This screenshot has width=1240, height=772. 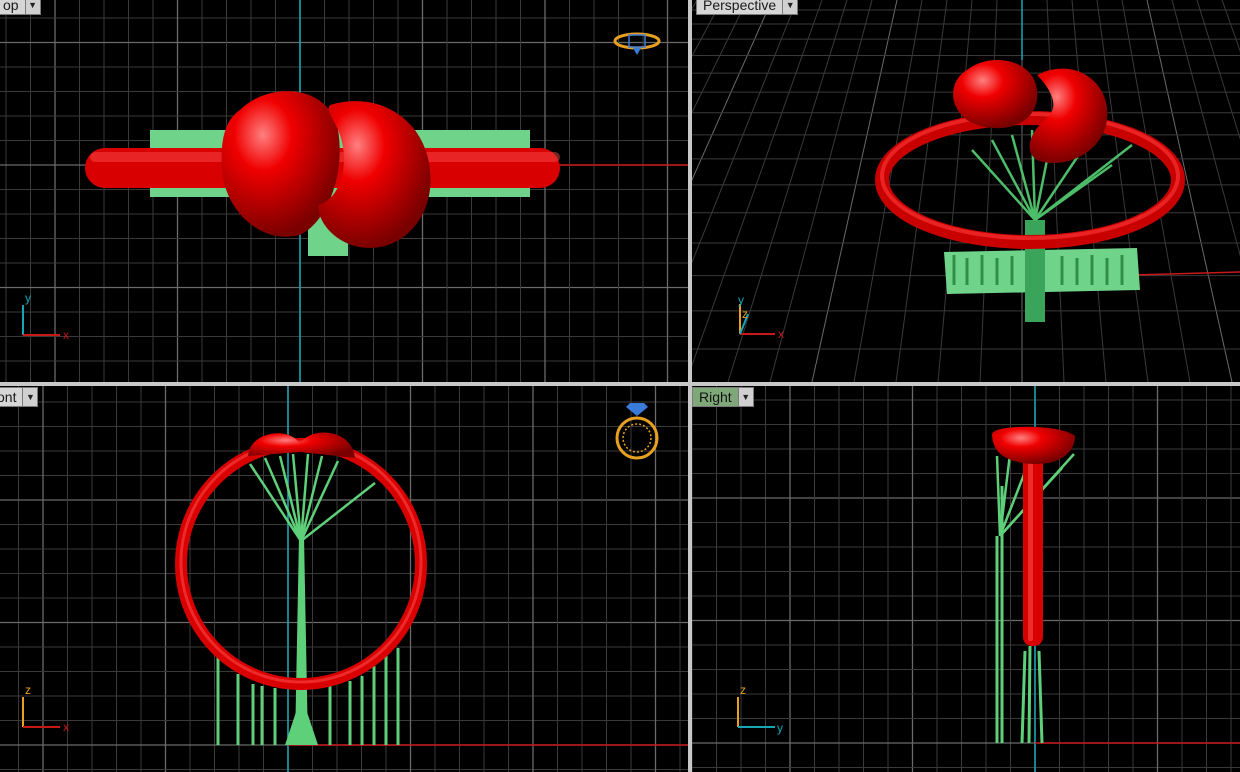 I want to click on axis-indicator-right: z y, so click(x=760, y=709).